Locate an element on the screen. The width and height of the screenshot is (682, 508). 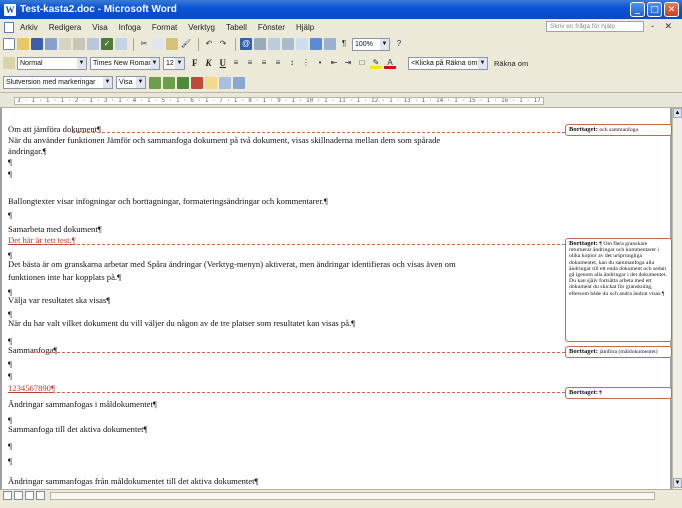
styles-pane-icon is located at coordinates (9, 63).